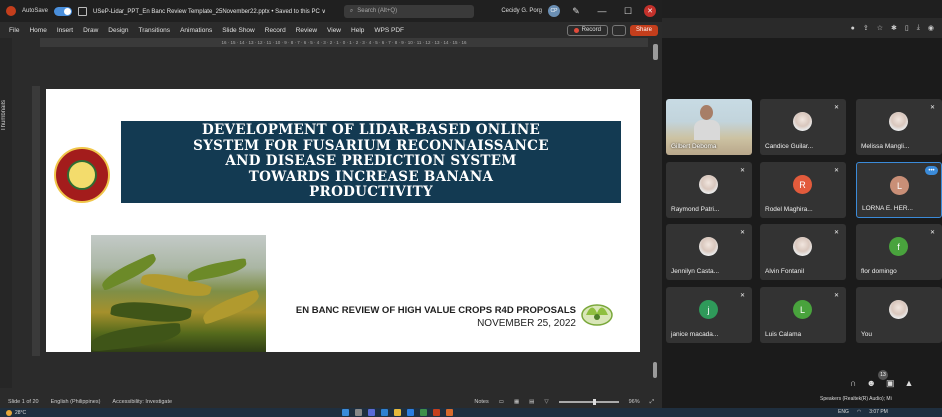 The image size is (942, 417). Describe the element at coordinates (899, 185) in the screenshot. I see `participant-initial-avatar: L` at that location.